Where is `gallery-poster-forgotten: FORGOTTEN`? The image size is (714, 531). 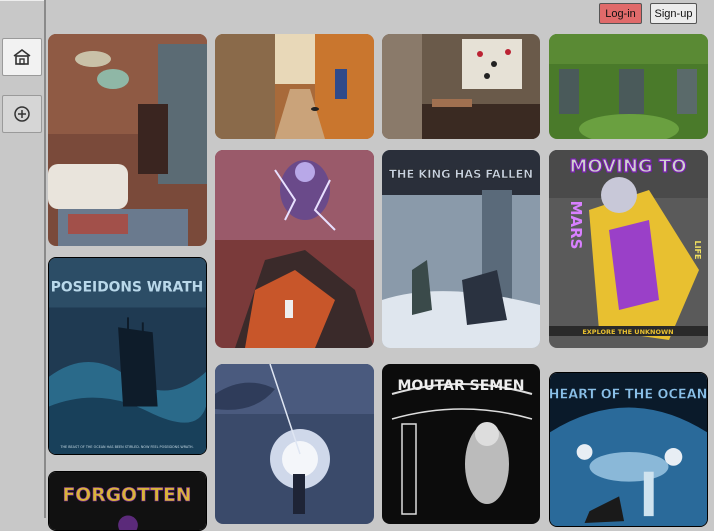 gallery-poster-forgotten: FORGOTTEN is located at coordinates (127, 501).